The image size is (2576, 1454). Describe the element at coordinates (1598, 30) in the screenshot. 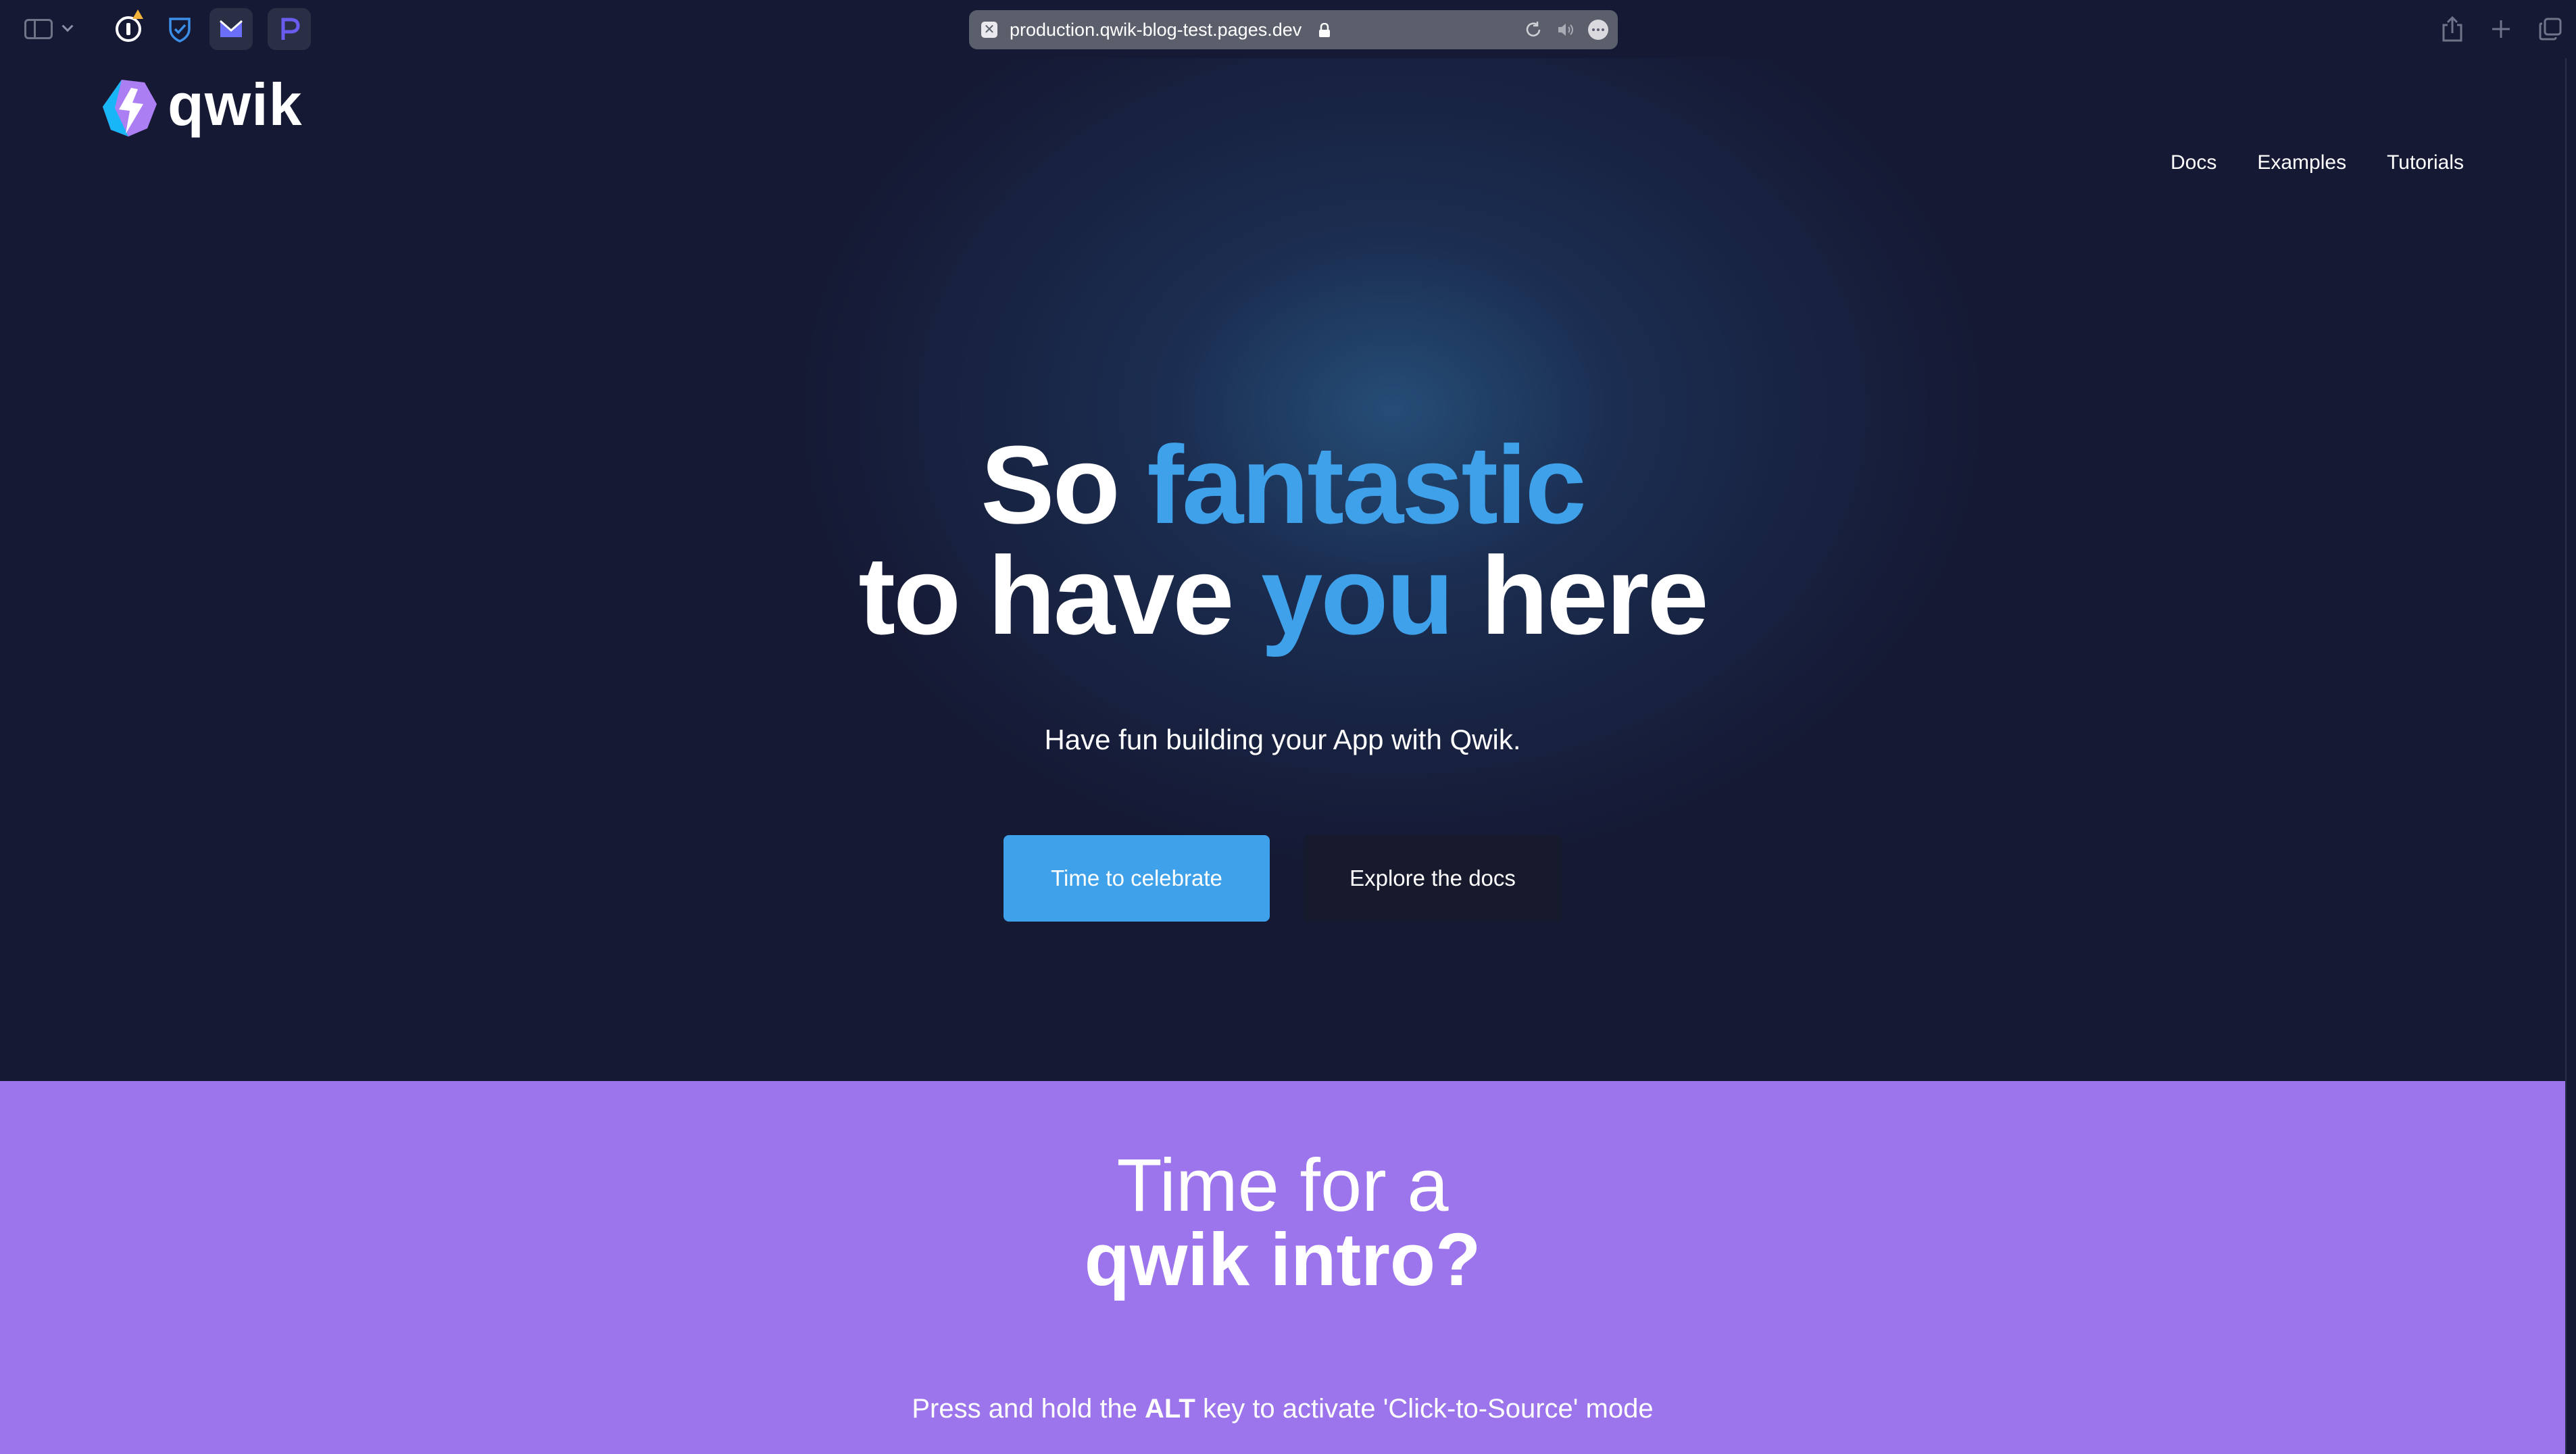

I see `more-options-icon` at that location.